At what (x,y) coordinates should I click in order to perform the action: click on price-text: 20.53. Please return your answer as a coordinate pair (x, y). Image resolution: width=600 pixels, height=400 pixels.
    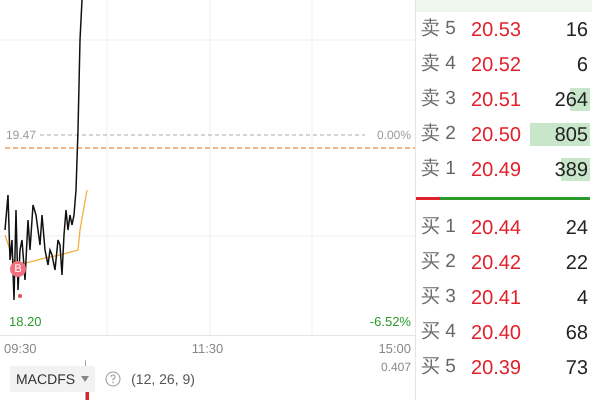
    Looking at the image, I should click on (496, 30).